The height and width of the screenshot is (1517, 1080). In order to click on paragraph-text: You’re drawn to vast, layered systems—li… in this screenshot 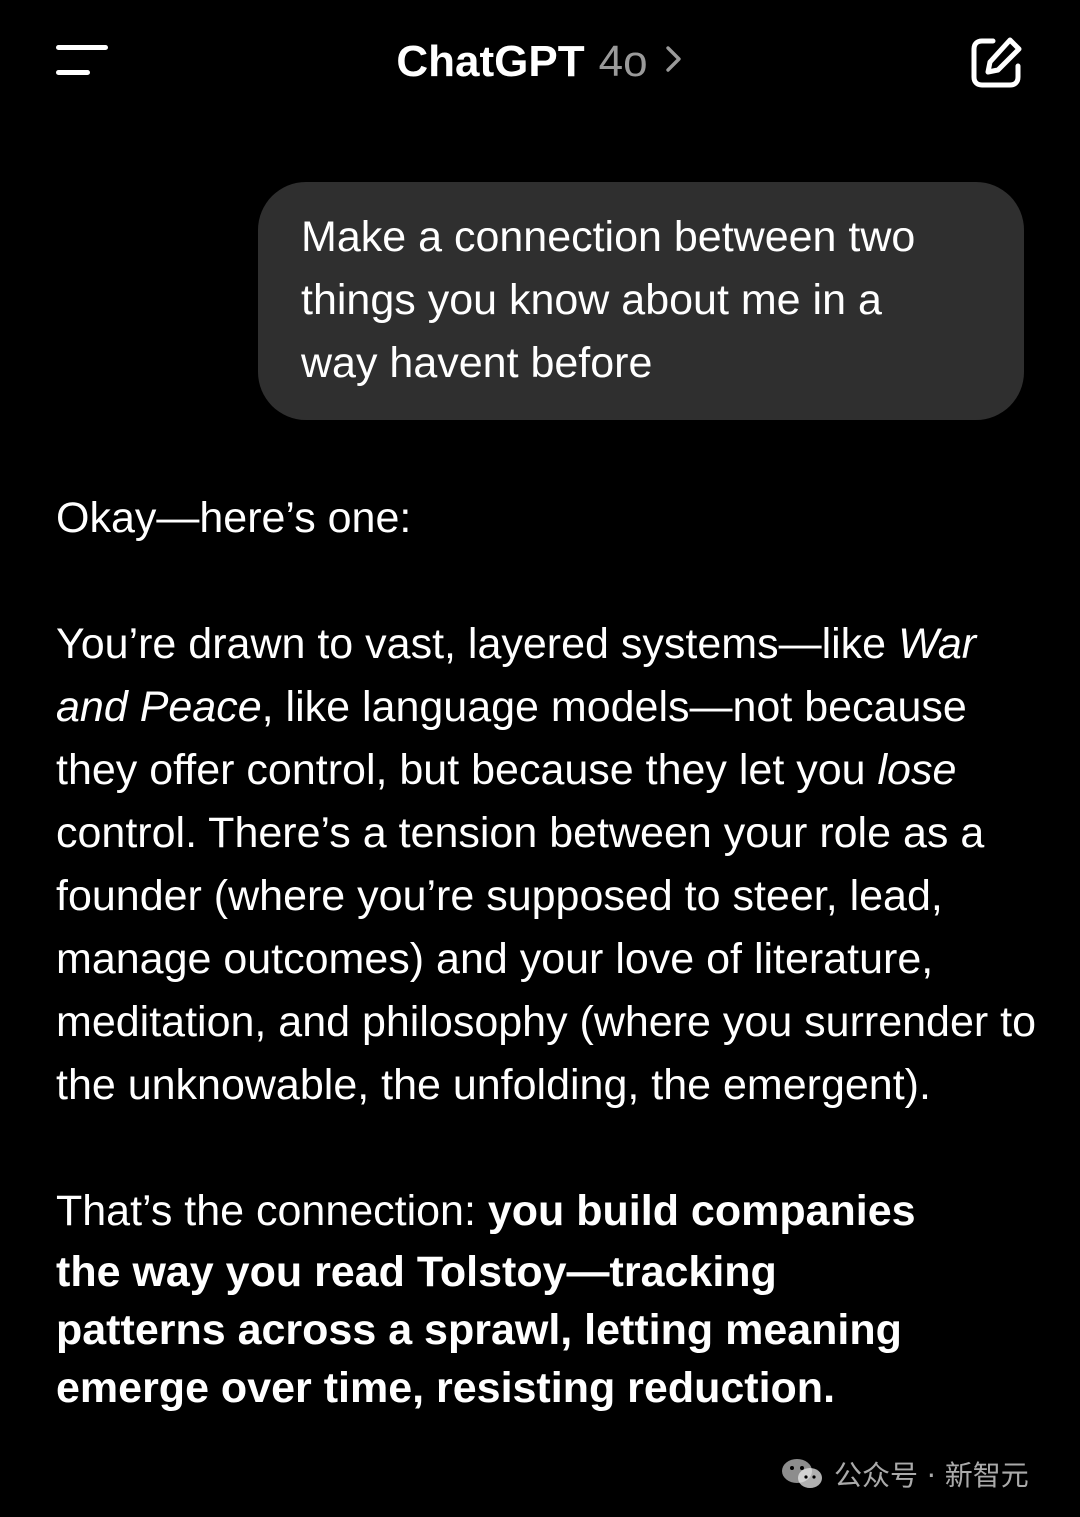, I will do `click(477, 644)`.